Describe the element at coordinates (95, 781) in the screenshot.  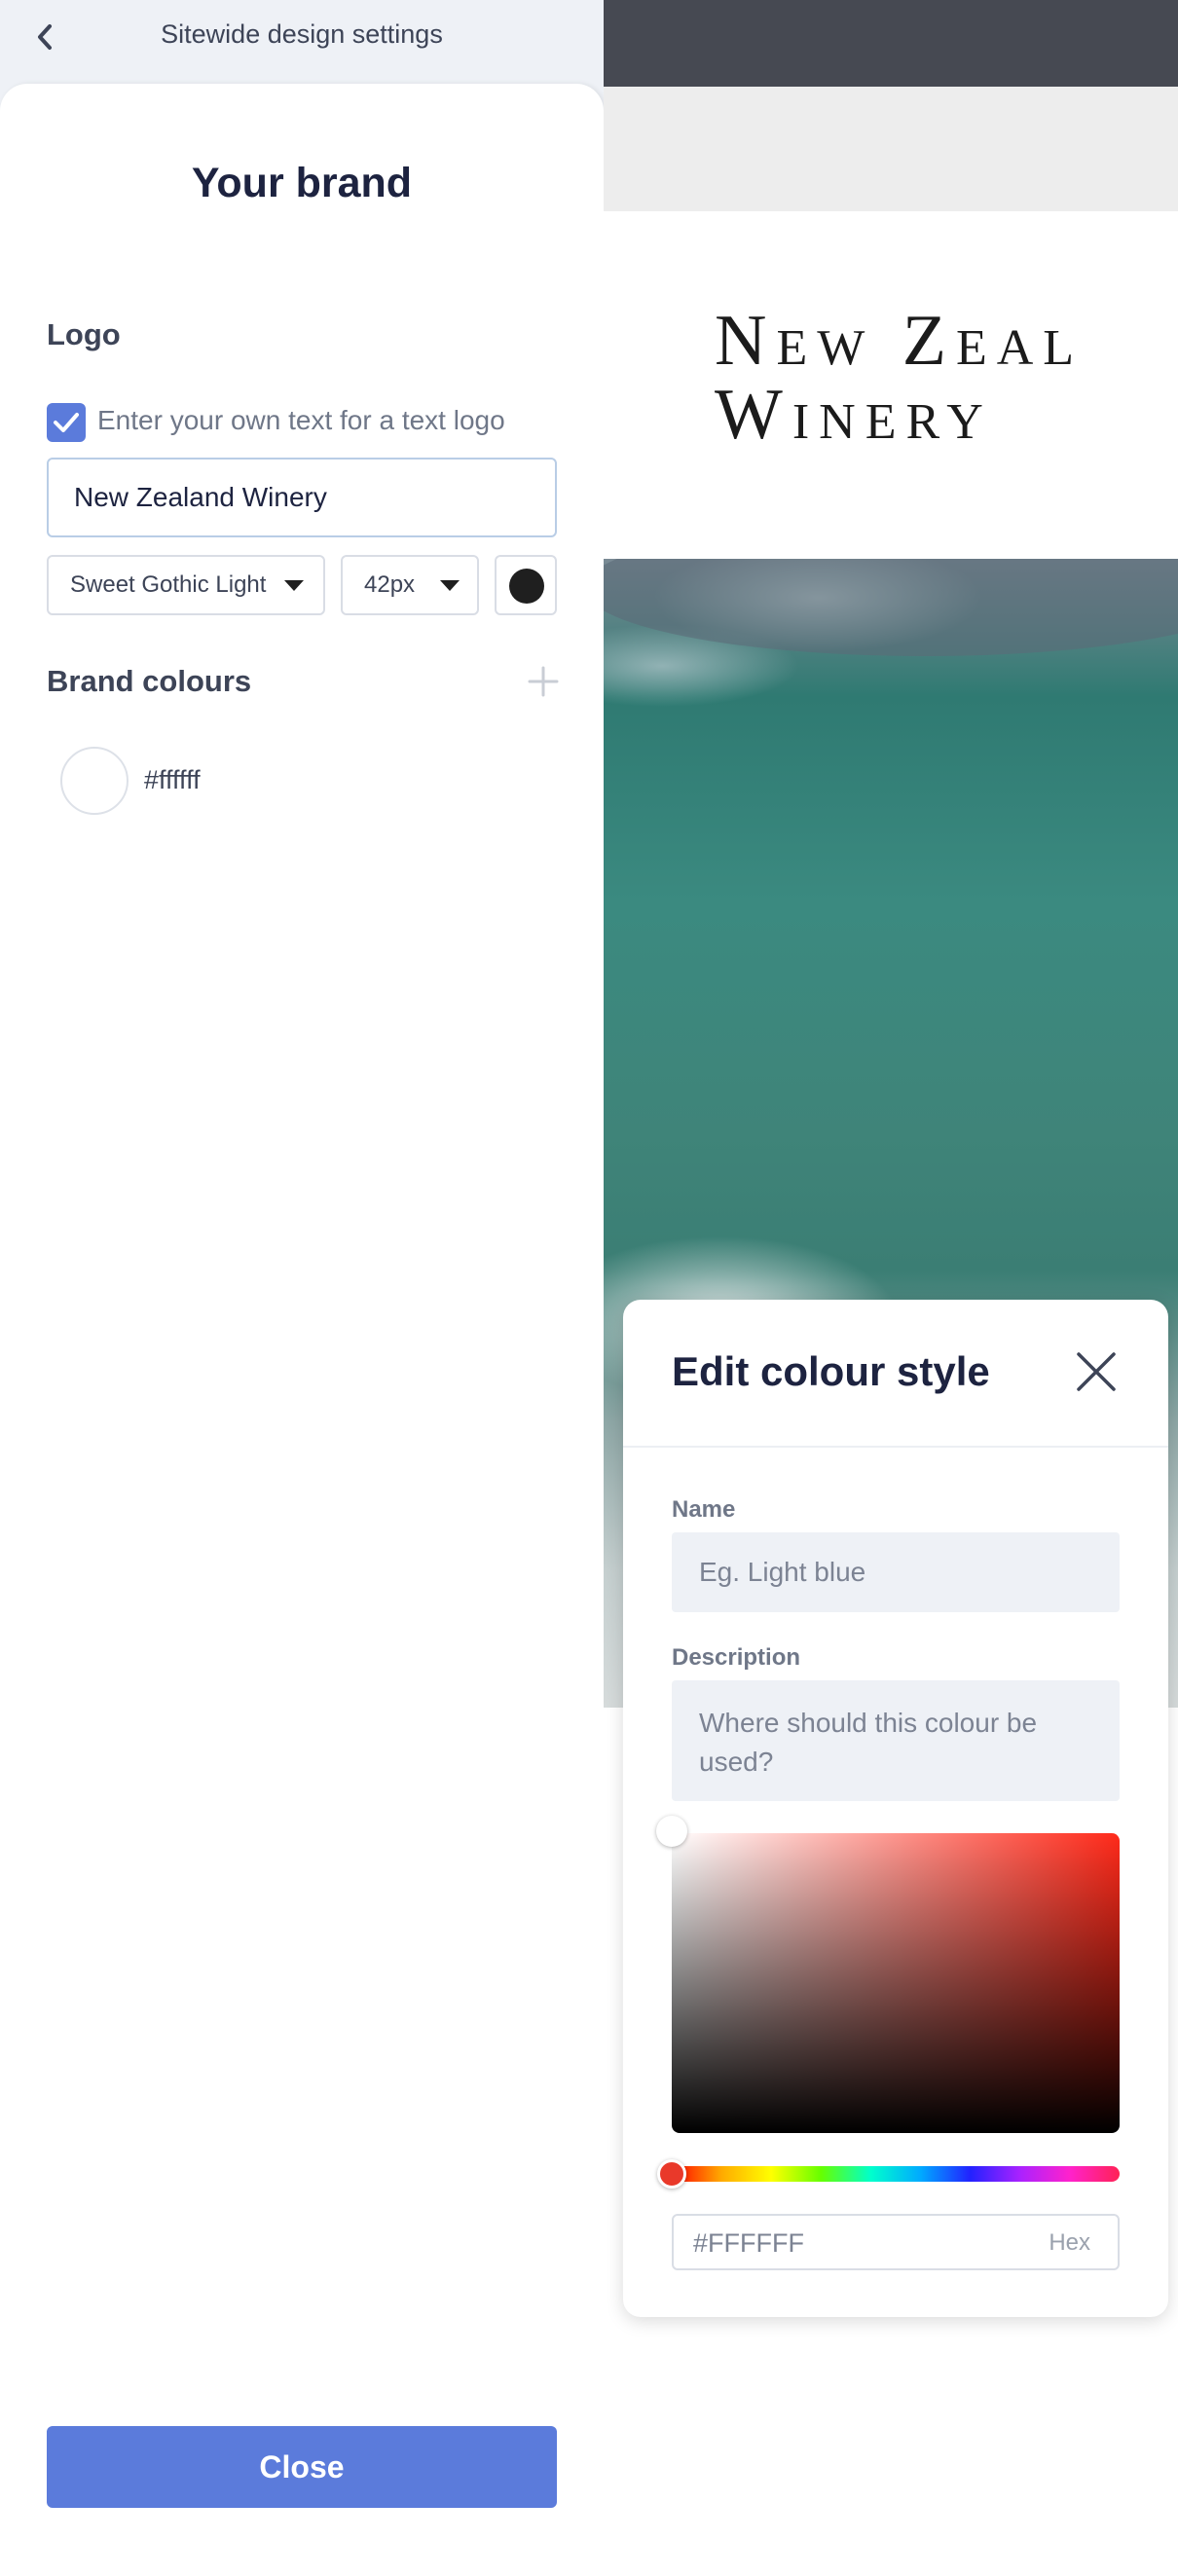
I see `brand-colour-swatch` at that location.